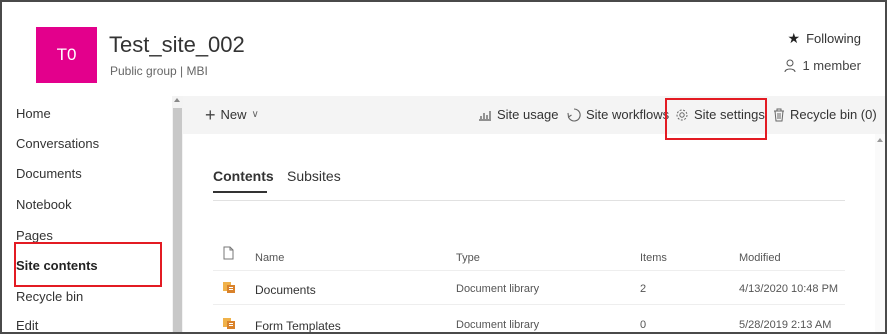 This screenshot has height=334, width=887. What do you see at coordinates (49, 296) in the screenshot?
I see `nav-item-recycle-bin: Recycle bin` at bounding box center [49, 296].